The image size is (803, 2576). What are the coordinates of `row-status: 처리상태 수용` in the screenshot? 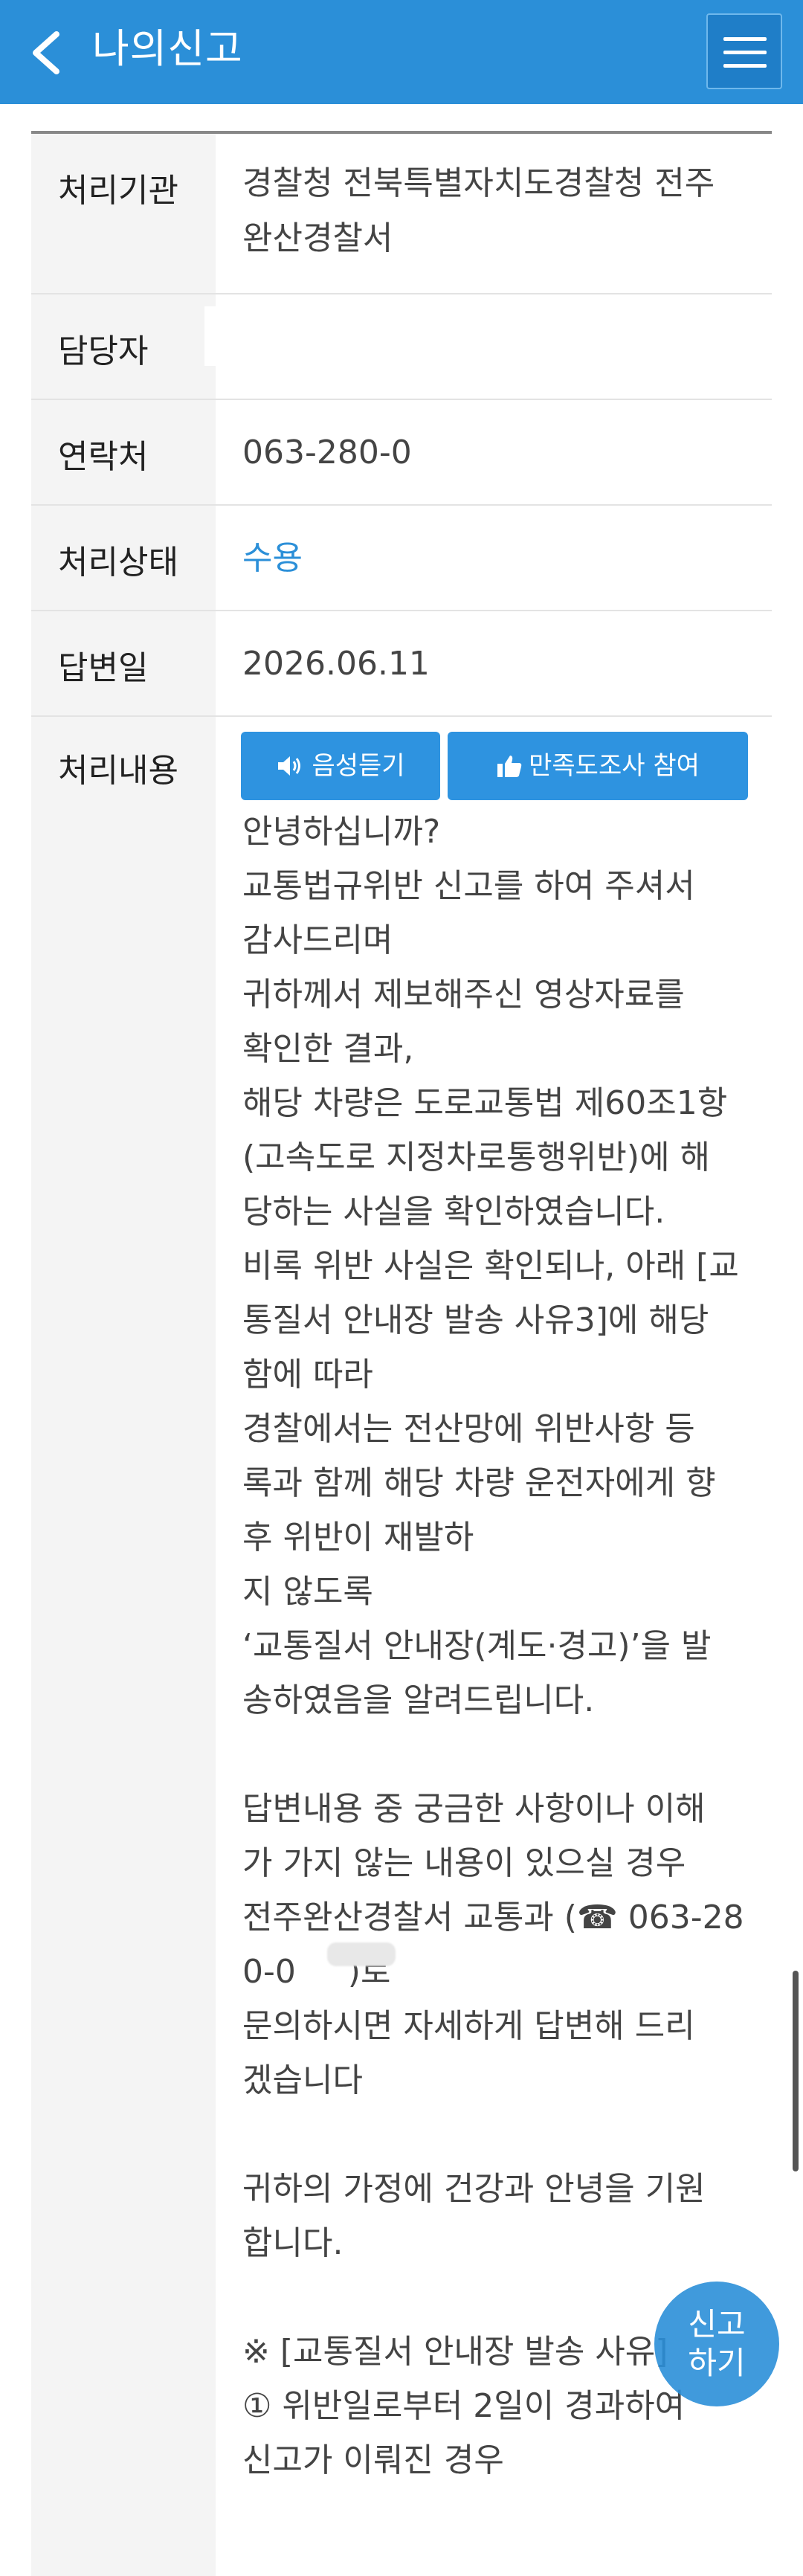 It's located at (401, 558).